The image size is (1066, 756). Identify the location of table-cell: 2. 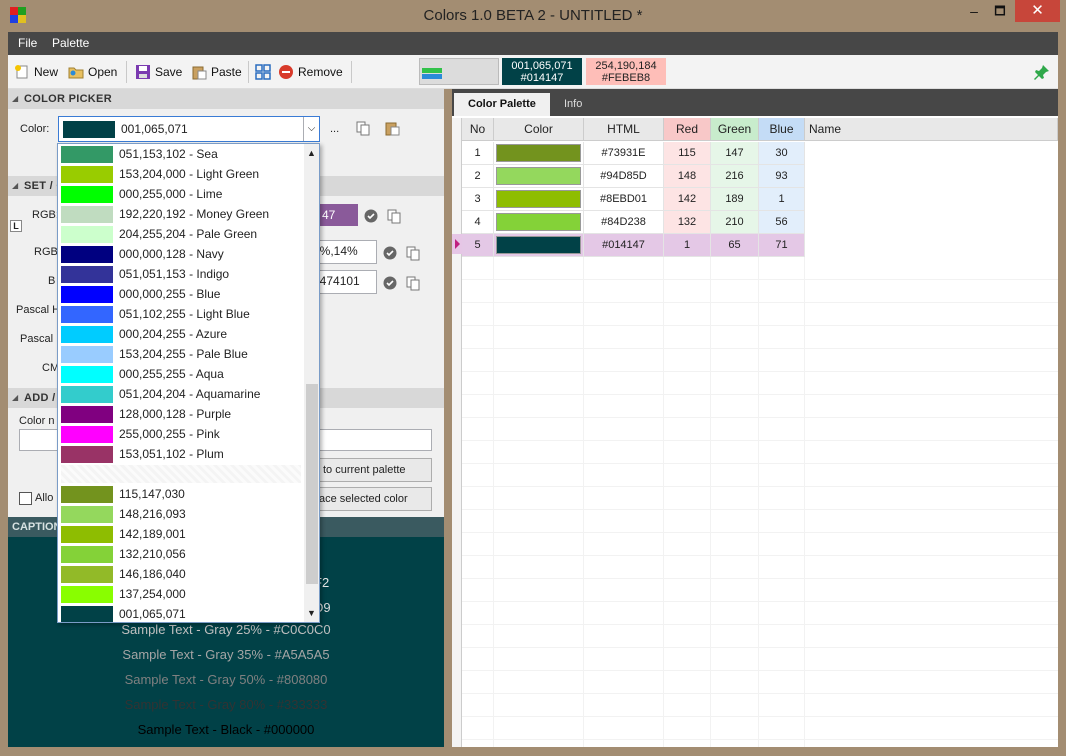
(478, 176).